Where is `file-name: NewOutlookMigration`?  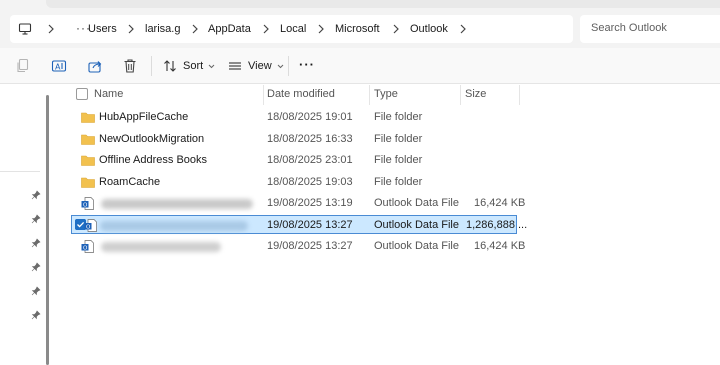
file-name: NewOutlookMigration is located at coordinates (152, 139).